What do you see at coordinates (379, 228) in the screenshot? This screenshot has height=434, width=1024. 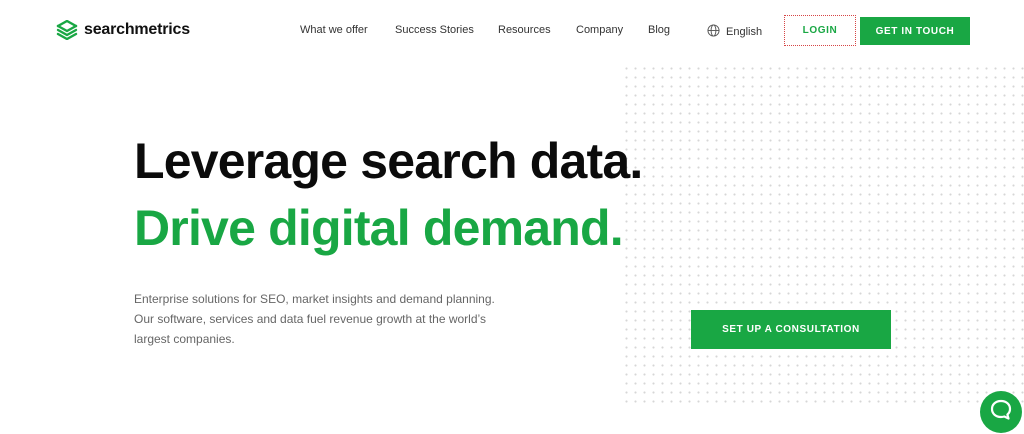 I see `headline-secondary: Drive digital demand.` at bounding box center [379, 228].